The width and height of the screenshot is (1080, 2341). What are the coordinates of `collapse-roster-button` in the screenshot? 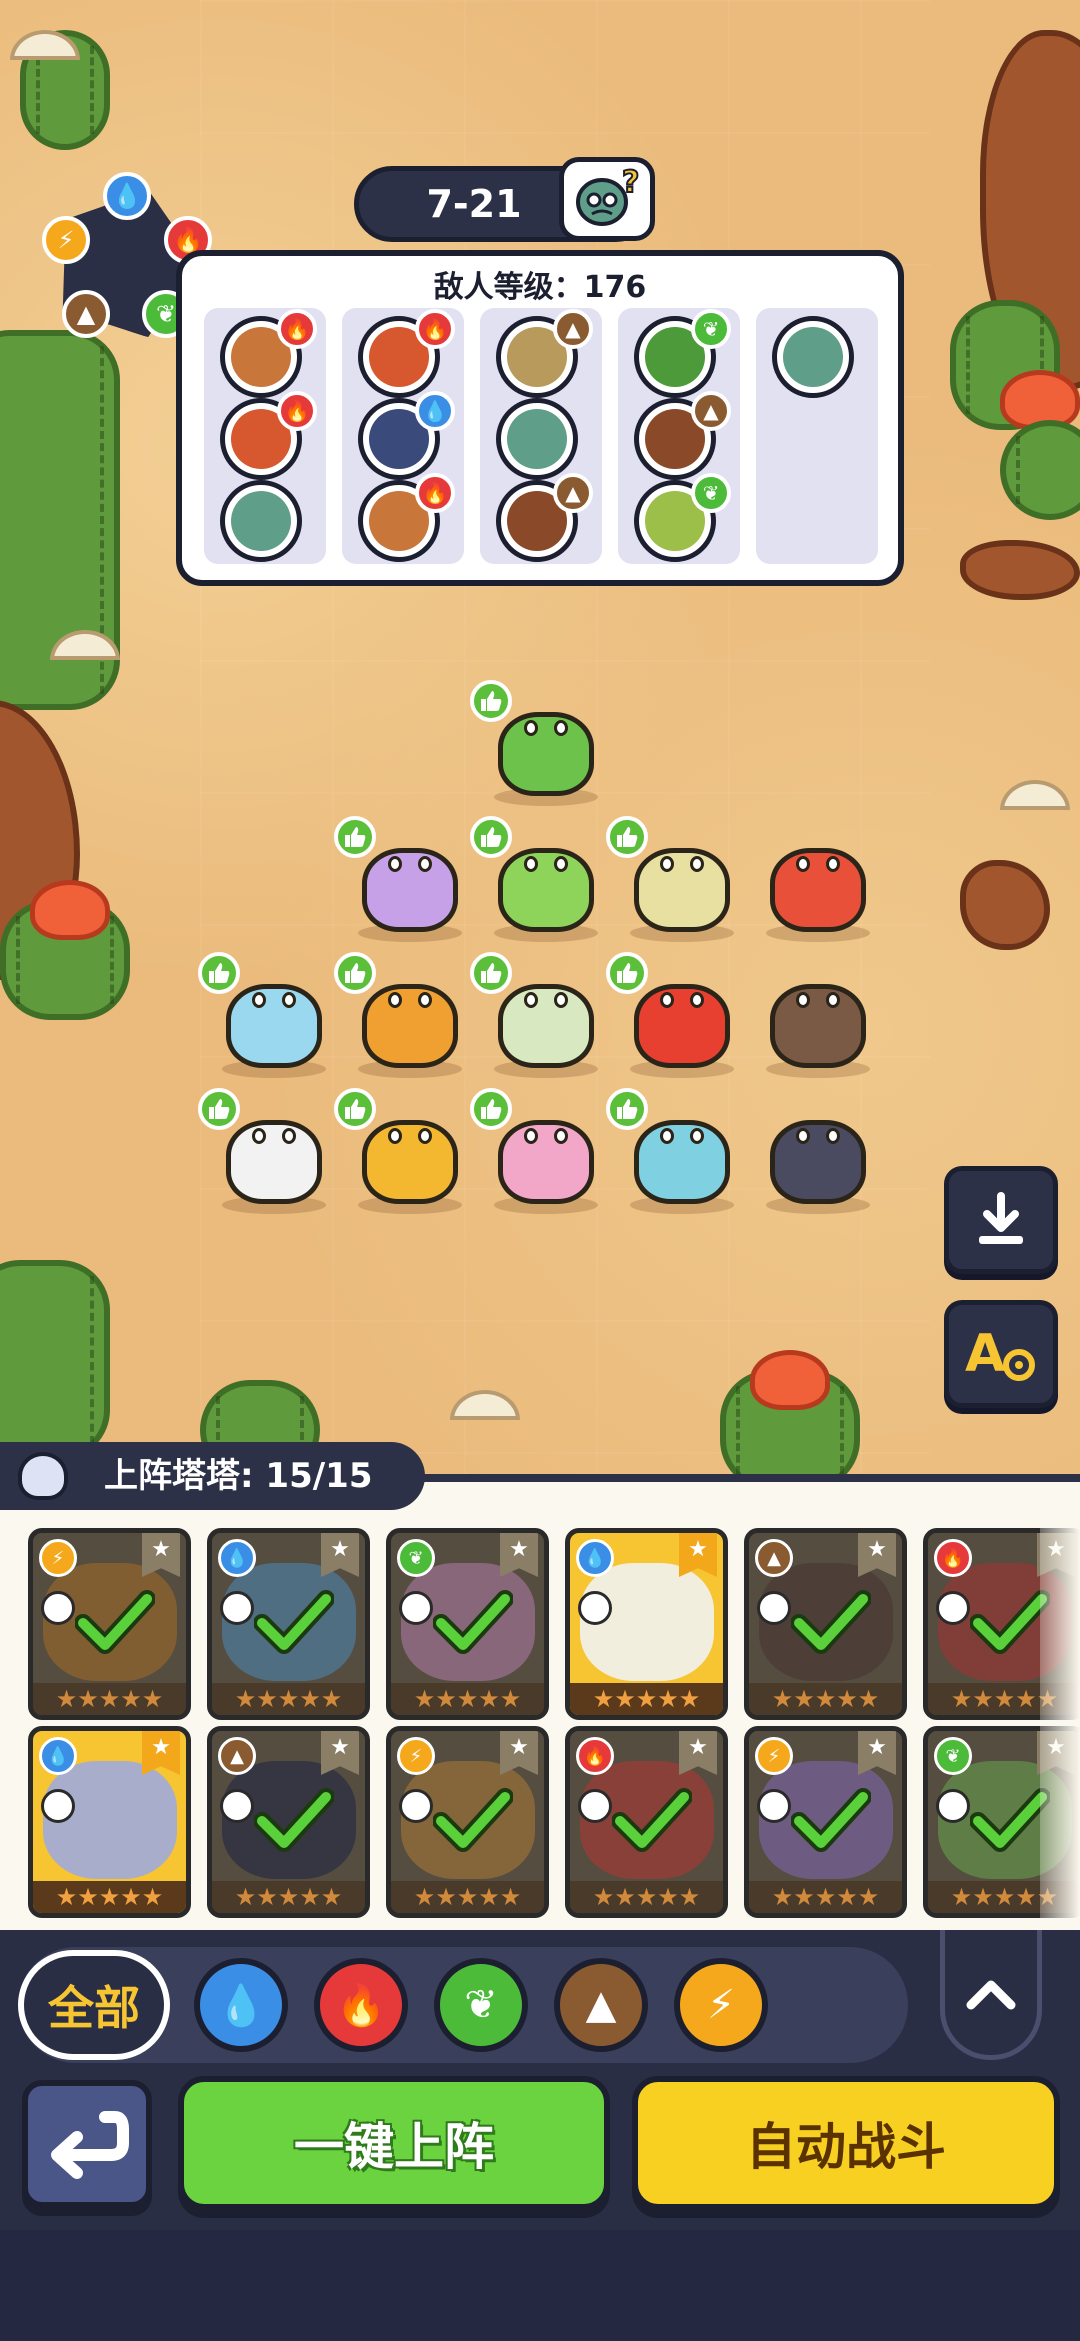 It's located at (991, 1995).